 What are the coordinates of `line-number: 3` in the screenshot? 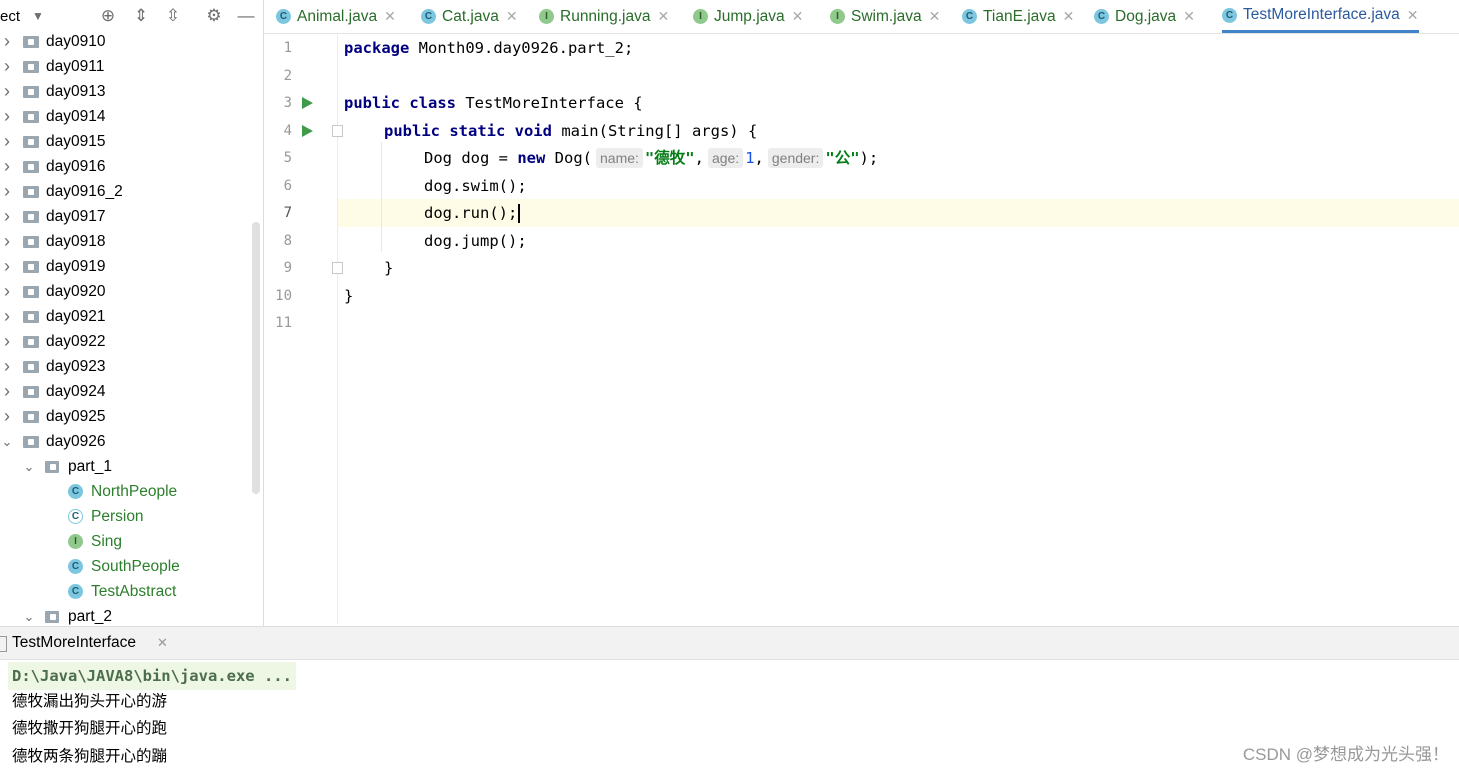 It's located at (287, 103).